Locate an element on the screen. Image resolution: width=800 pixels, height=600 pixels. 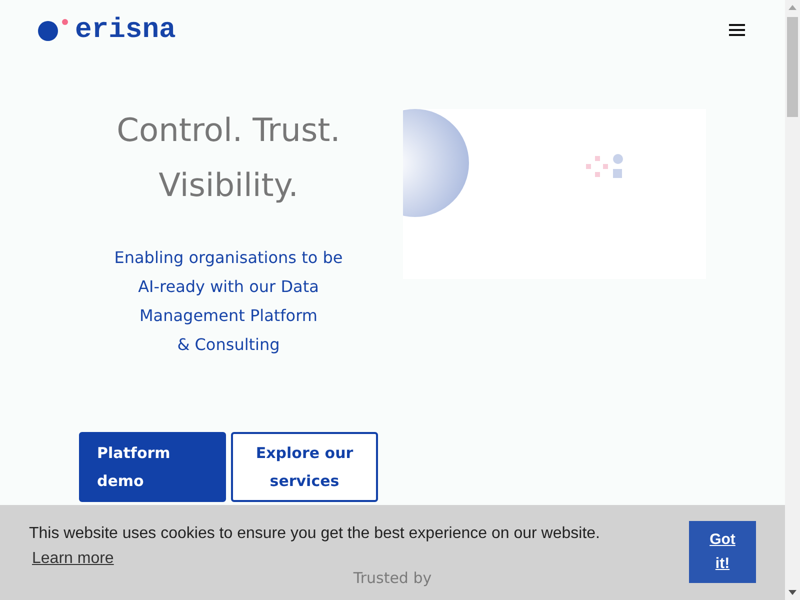
logo-text: erisna is located at coordinates (125, 30).